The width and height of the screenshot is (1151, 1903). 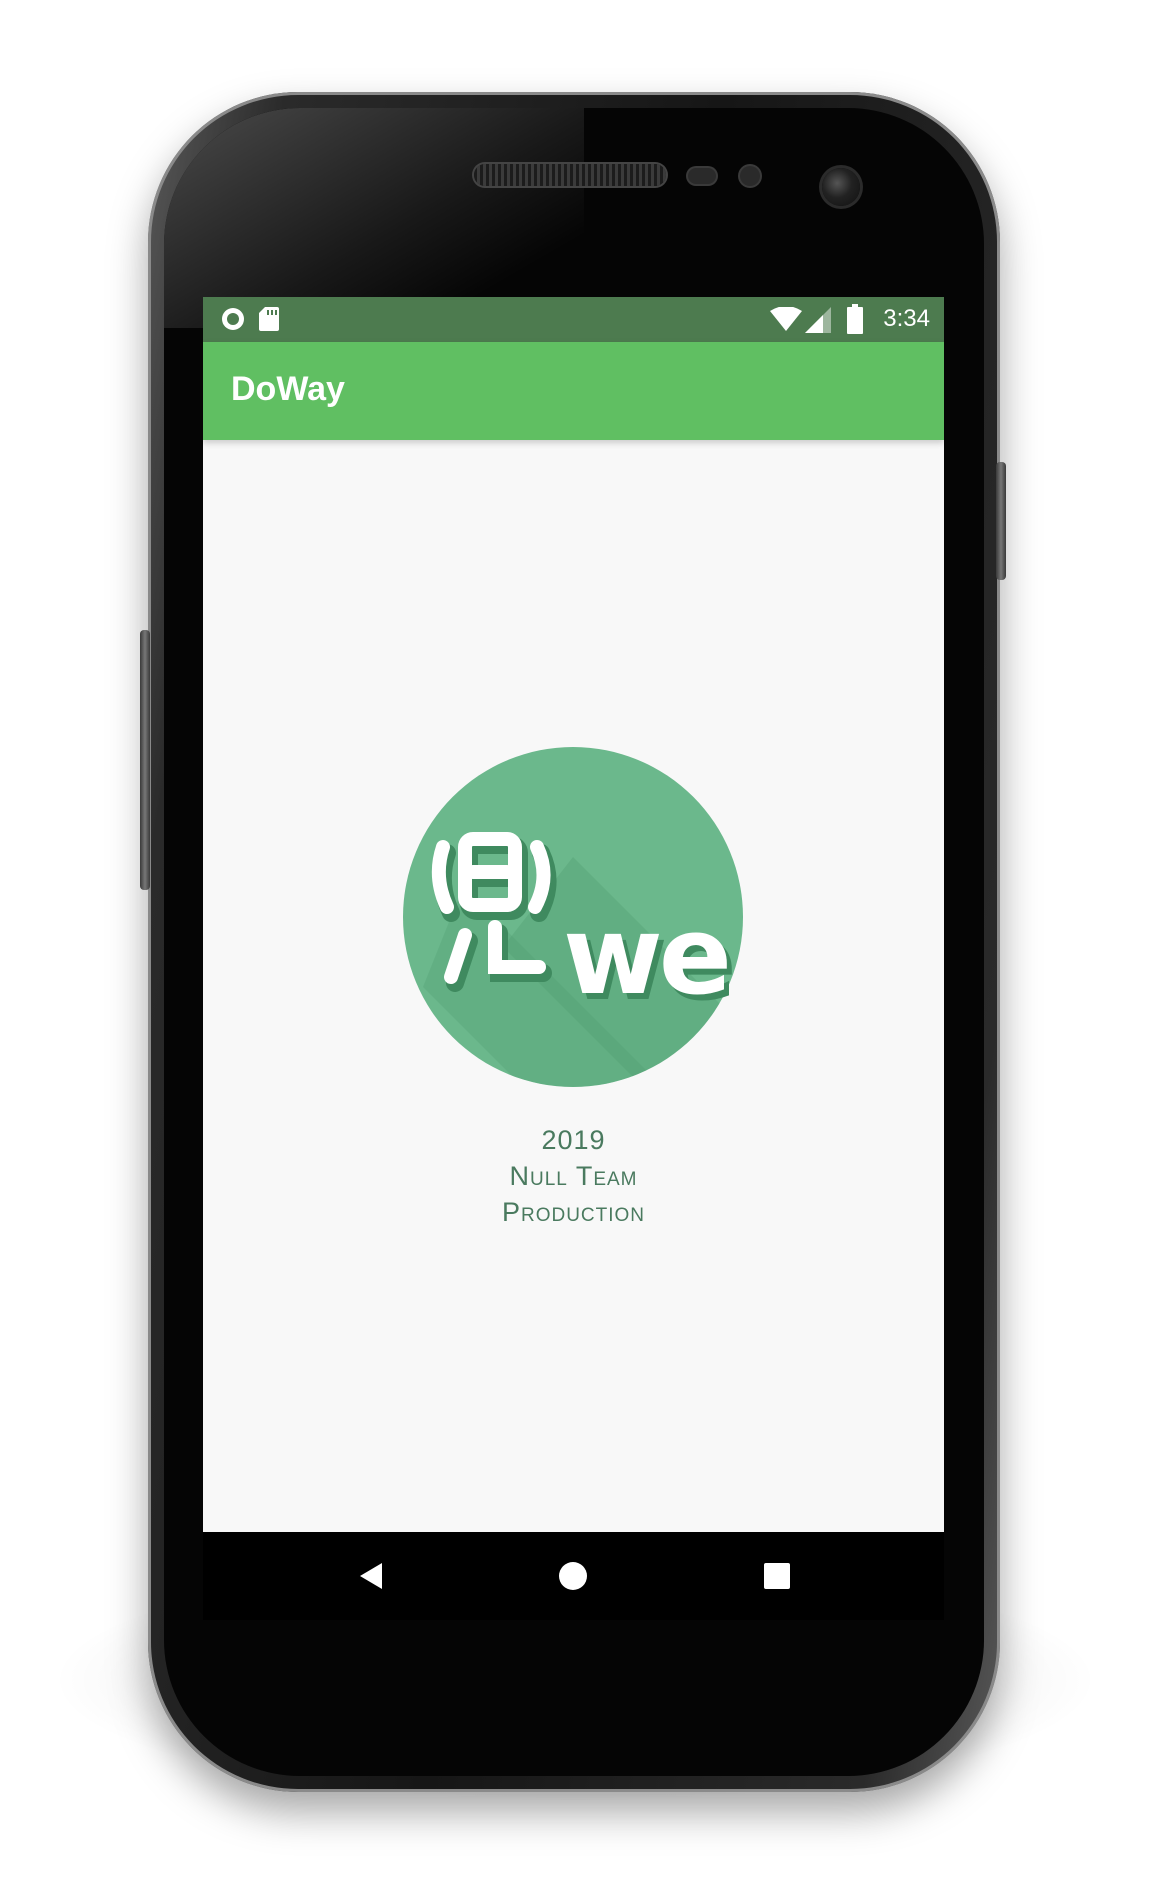 What do you see at coordinates (841, 187) in the screenshot?
I see `front-camera` at bounding box center [841, 187].